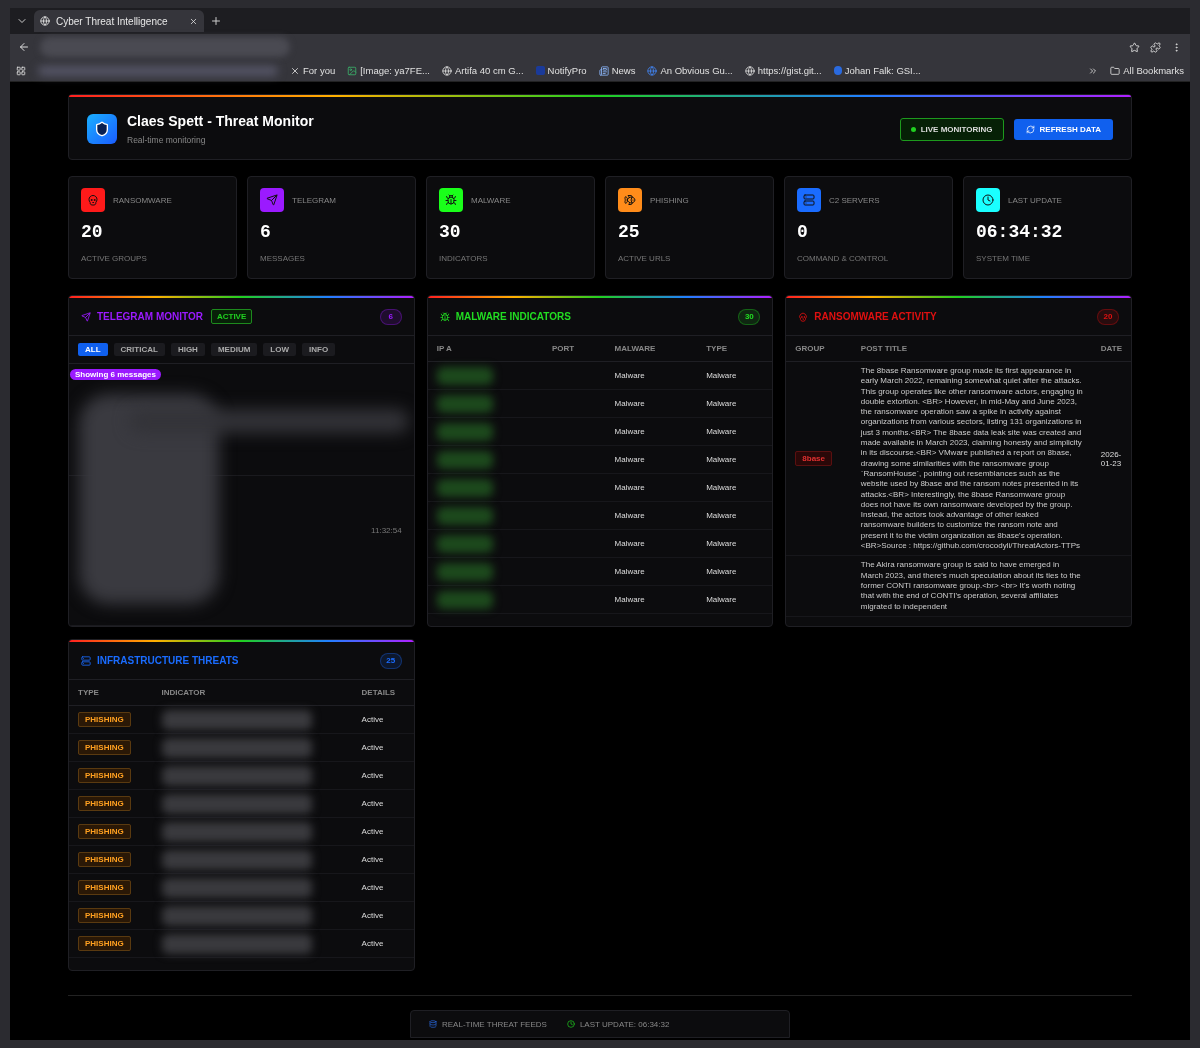  What do you see at coordinates (629, 232) in the screenshot?
I see `stat-value: 25` at bounding box center [629, 232].